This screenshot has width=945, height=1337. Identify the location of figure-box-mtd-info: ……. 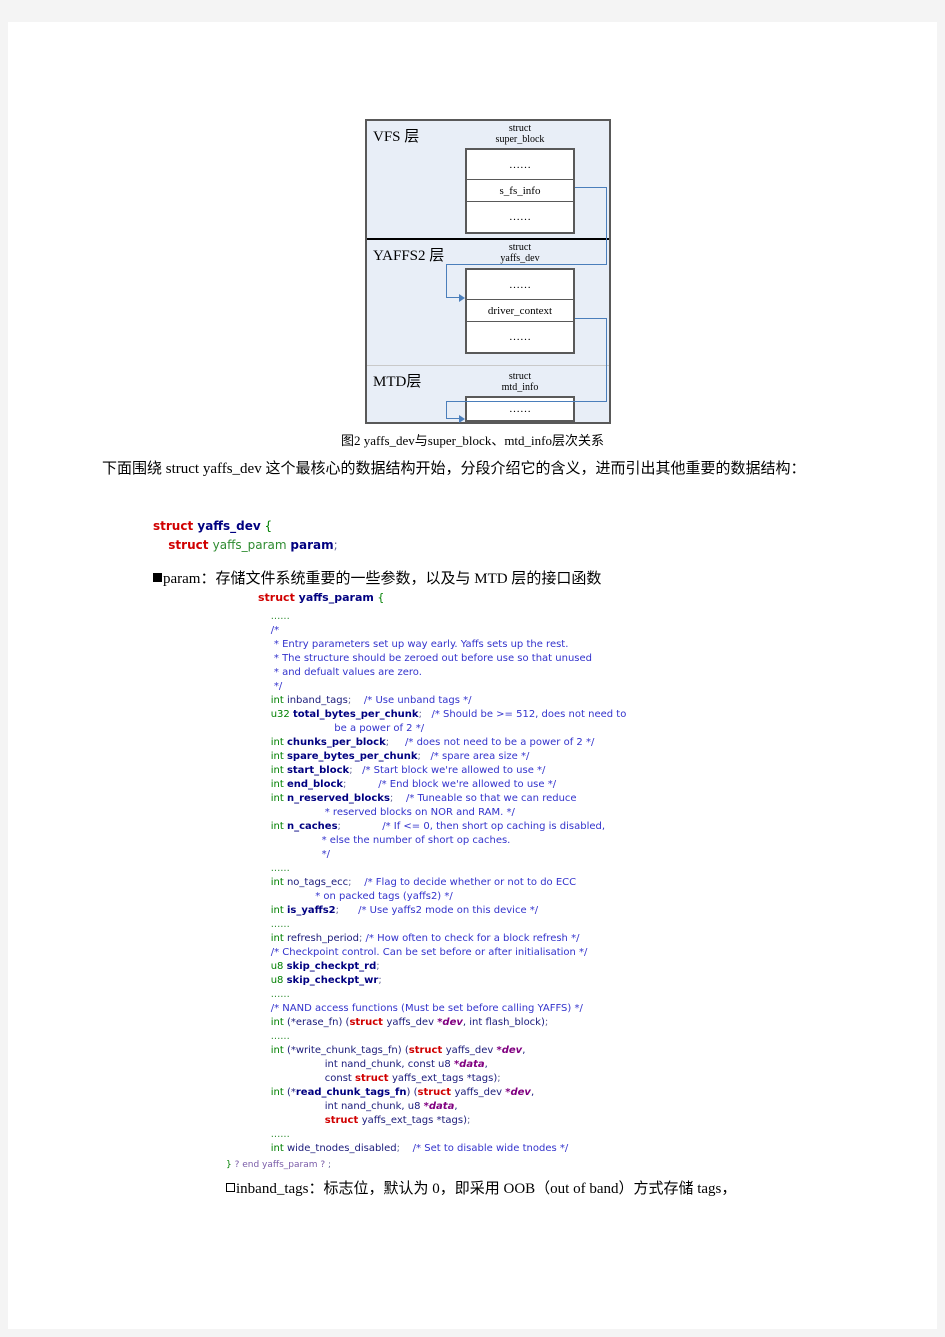
(520, 409).